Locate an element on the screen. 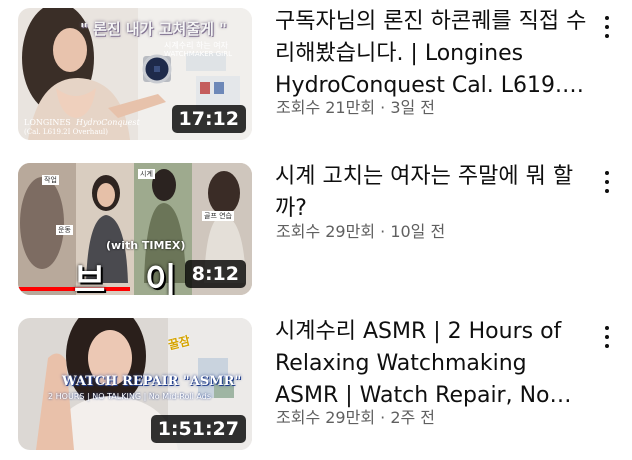 This screenshot has width=632, height=460. video-meta: 조회수 21만회 · 3일 전 is located at coordinates (356, 107).